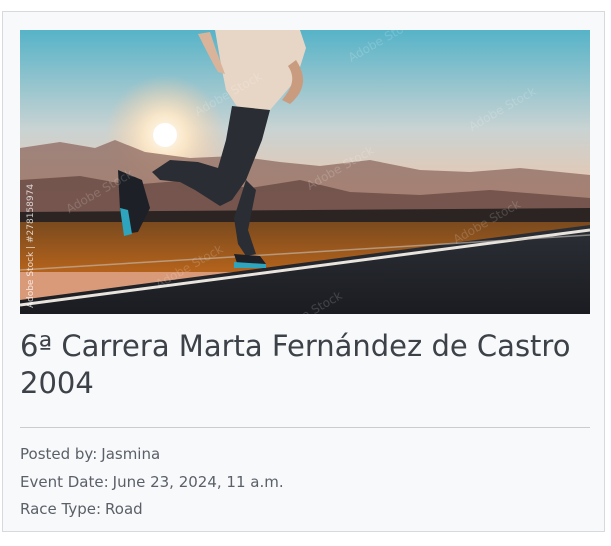 Image resolution: width=611 pixels, height=546 pixels. What do you see at coordinates (198, 482) in the screenshot?
I see `event-date-value: June 23, 2024, 11 a.m.` at bounding box center [198, 482].